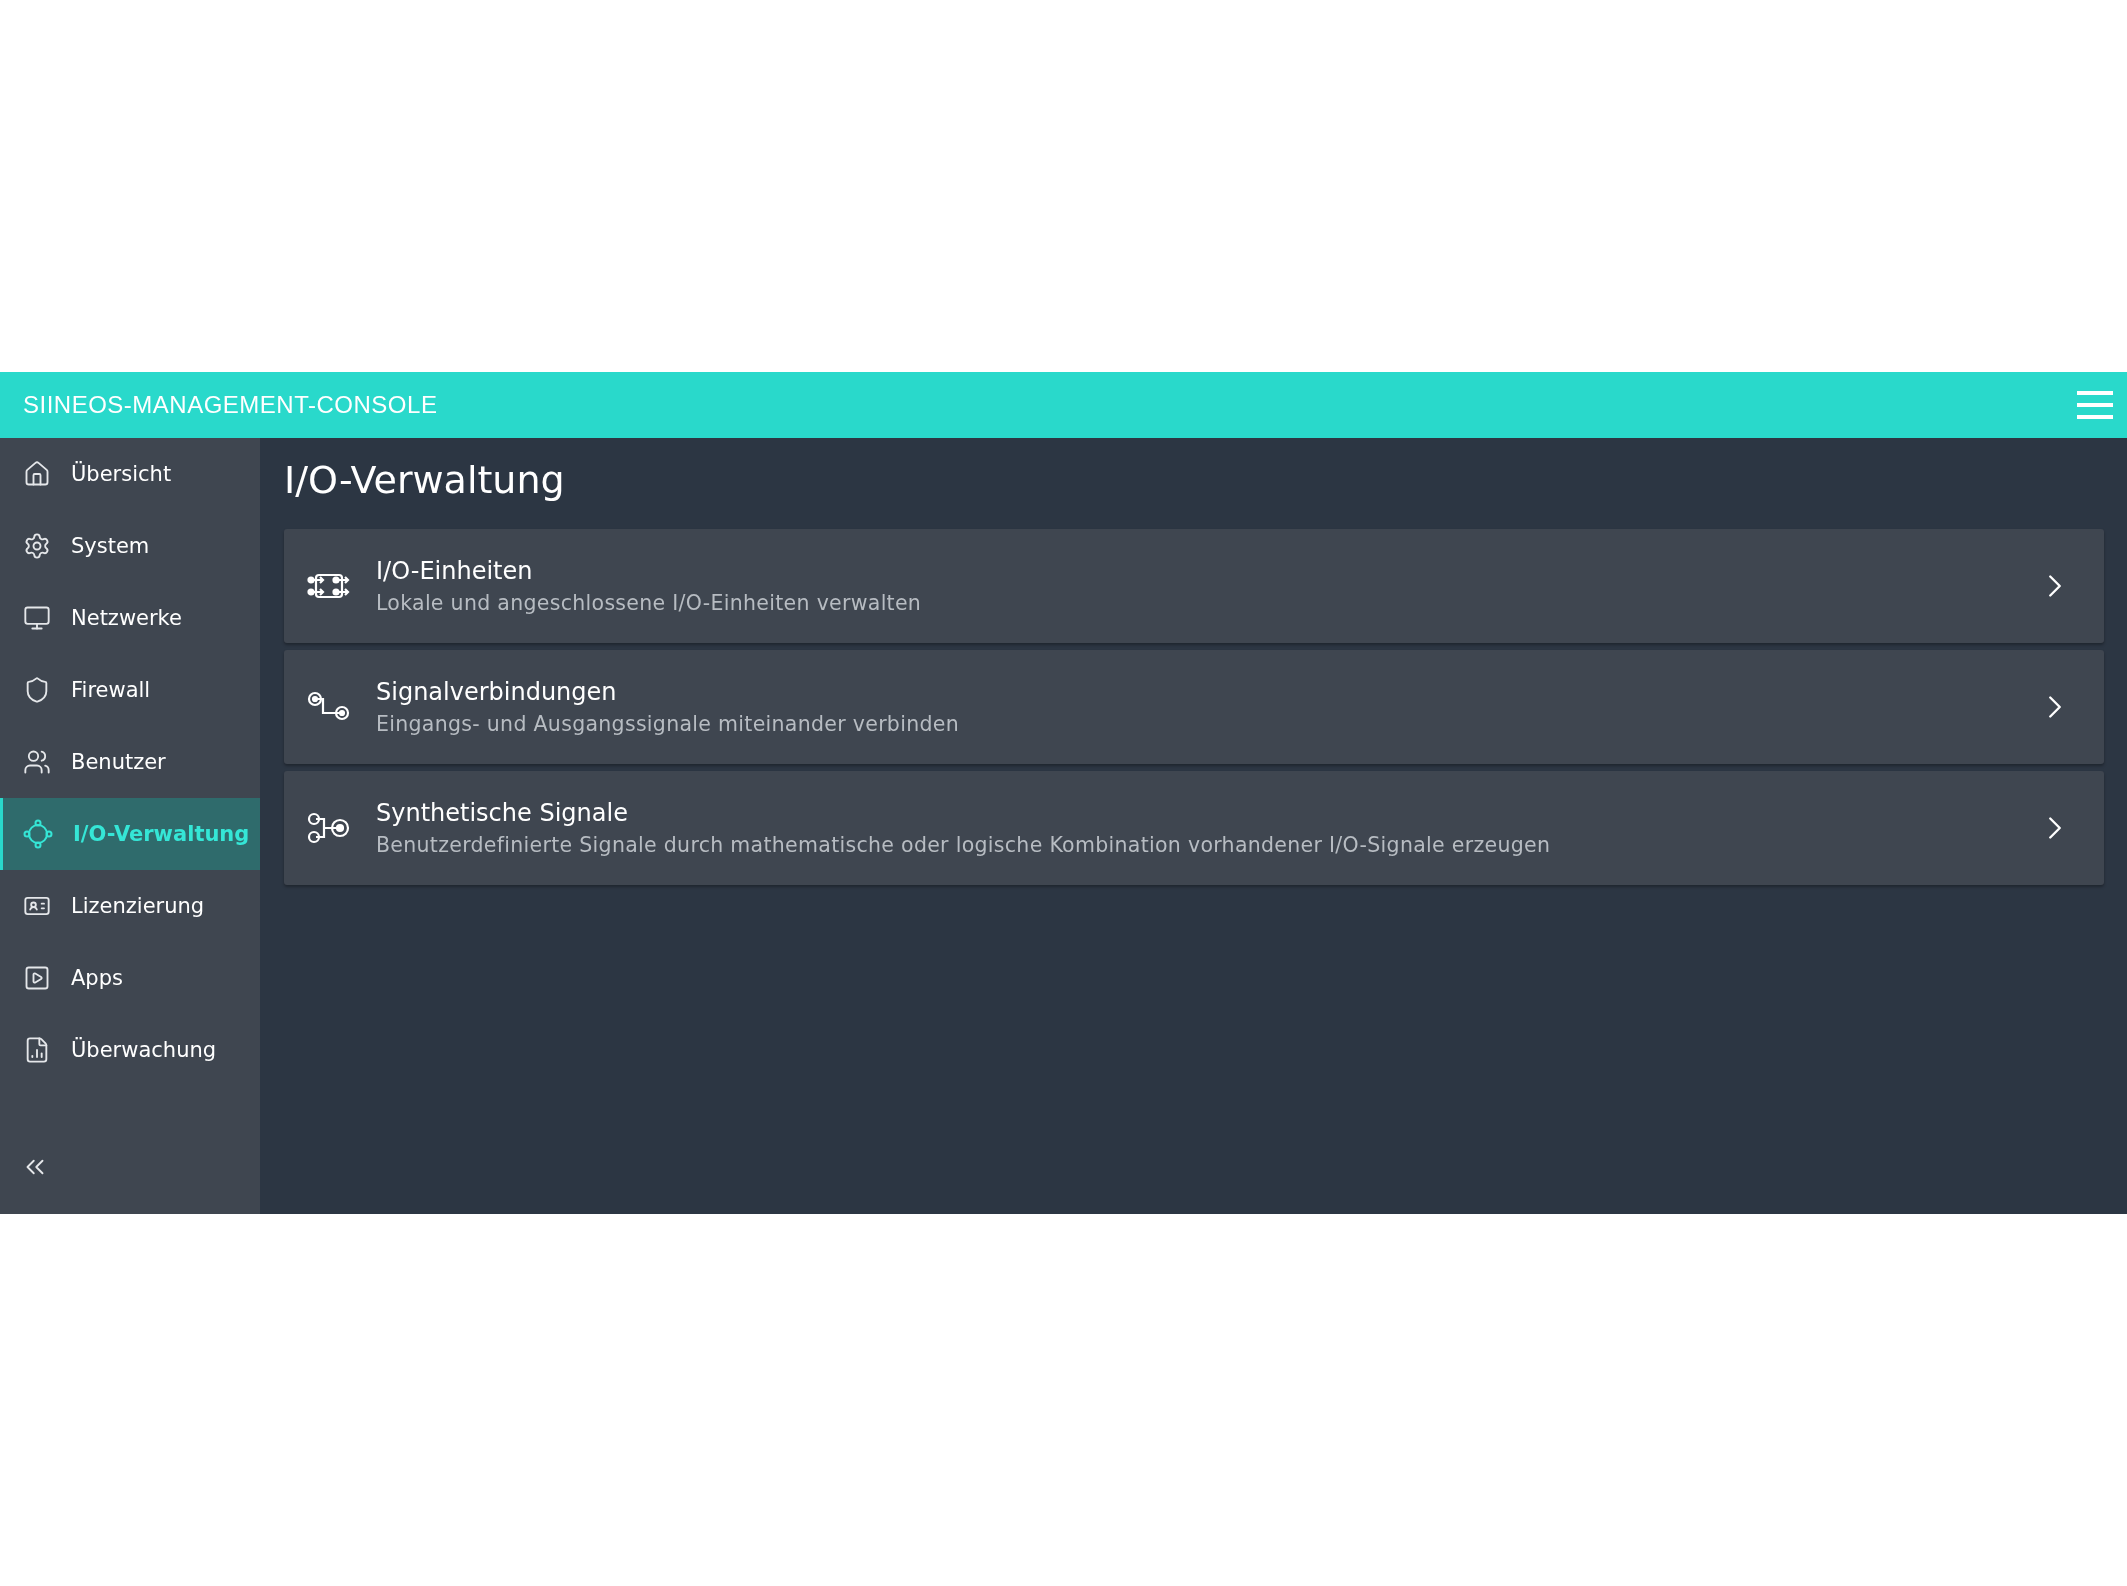  Describe the element at coordinates (118, 762) in the screenshot. I see `sidebar-item-label: Benutzer` at that location.